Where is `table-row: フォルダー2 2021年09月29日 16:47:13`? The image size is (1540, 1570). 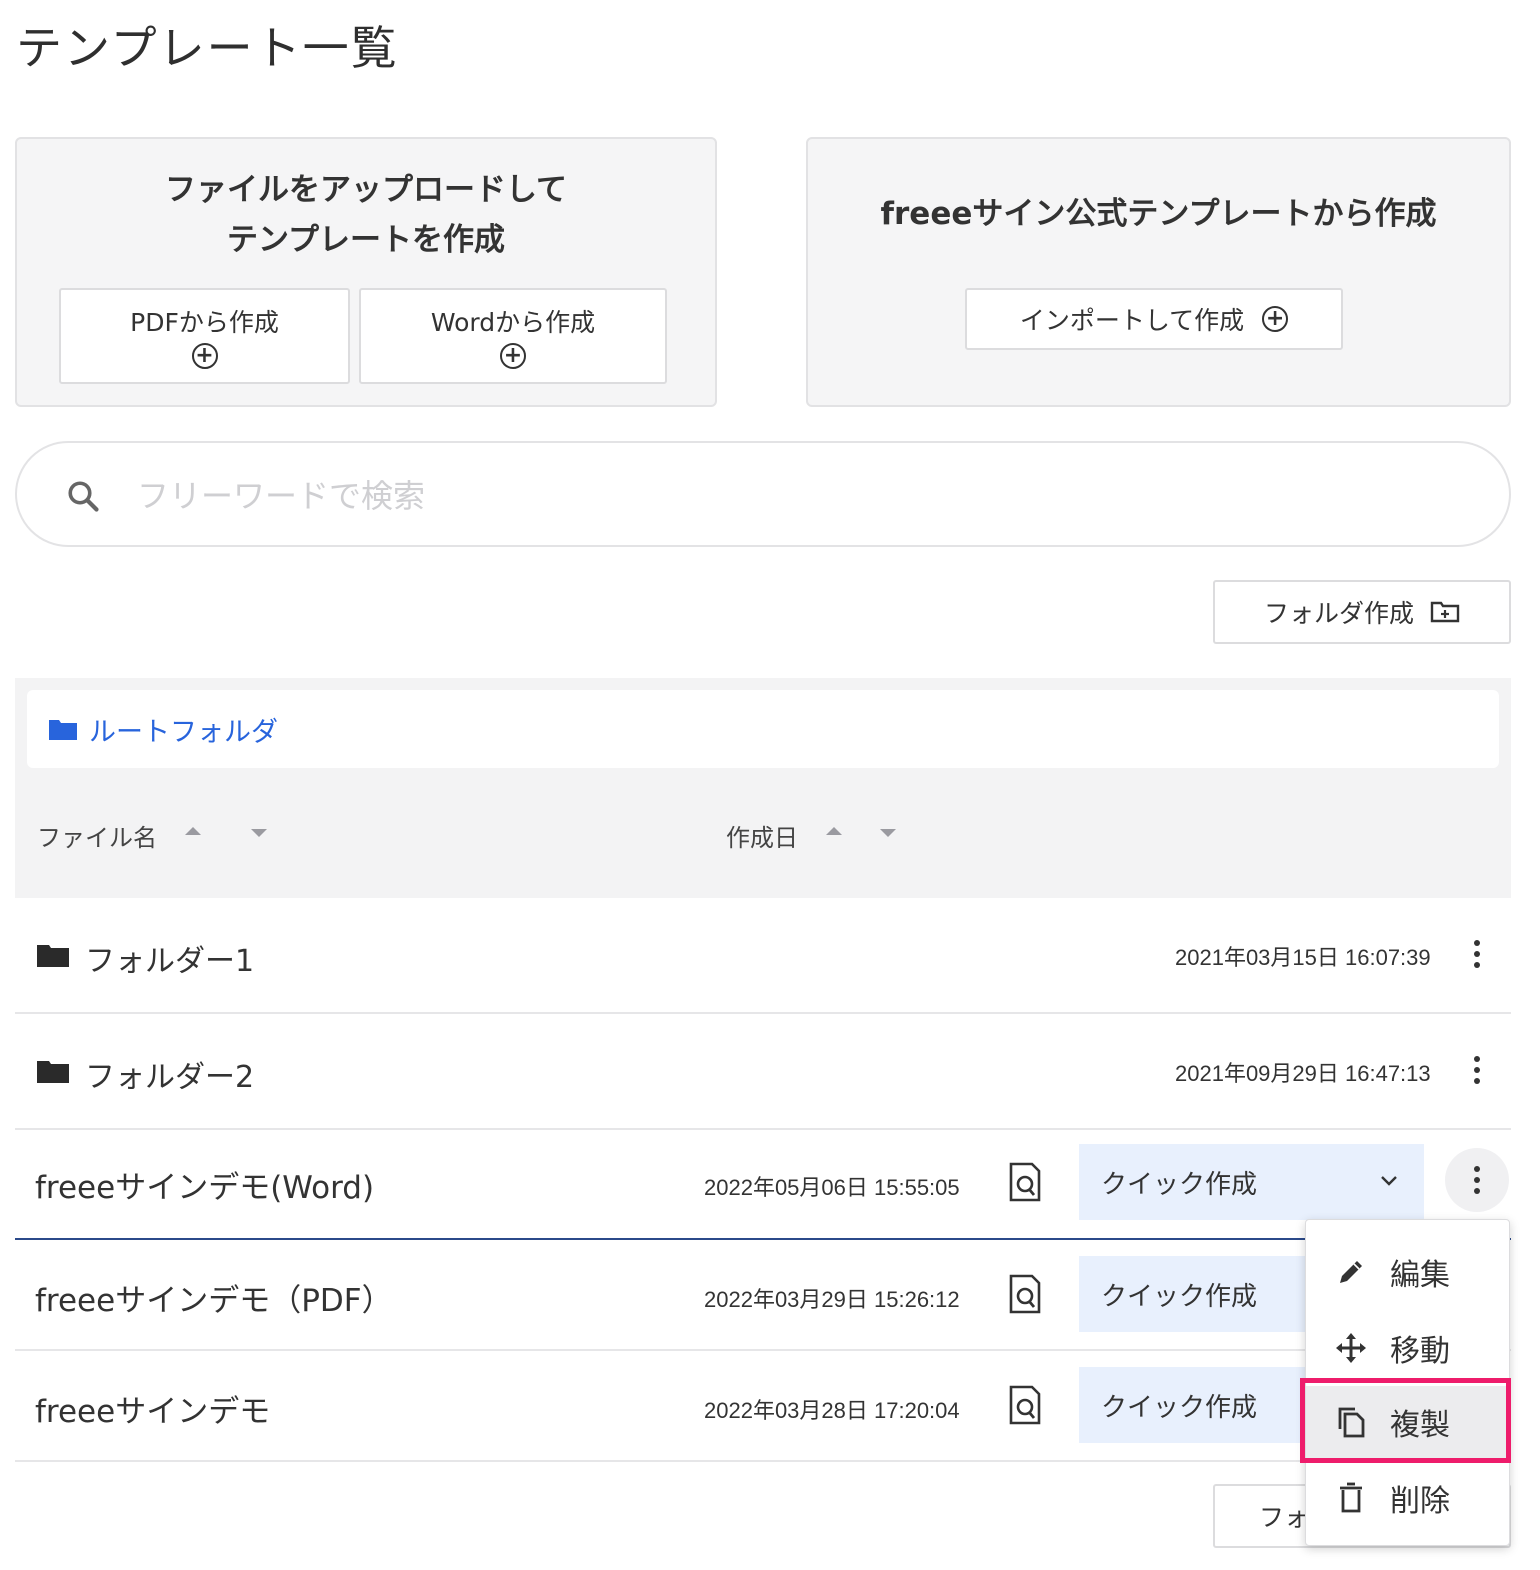 table-row: フォルダー2 2021年09月29日 16:47:13 is located at coordinates (763, 1072).